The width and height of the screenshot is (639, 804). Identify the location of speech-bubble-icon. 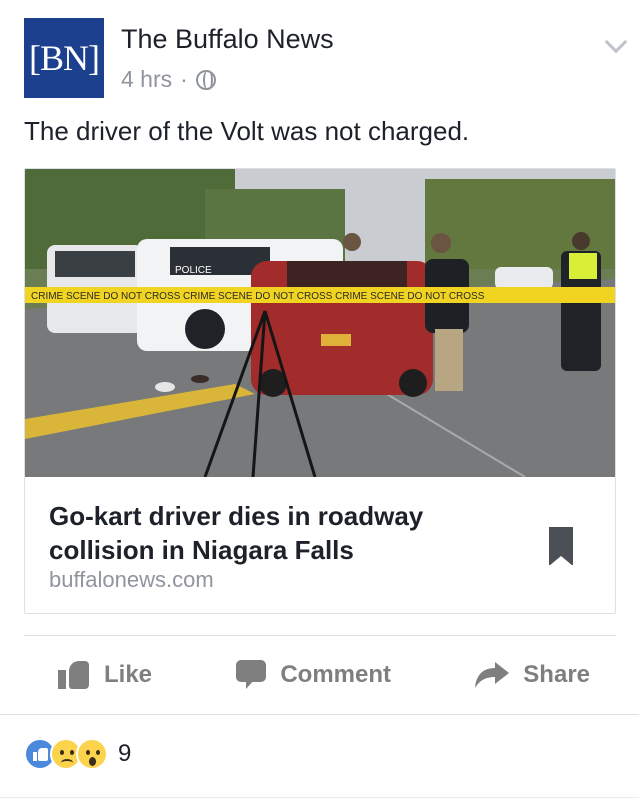
(251, 675).